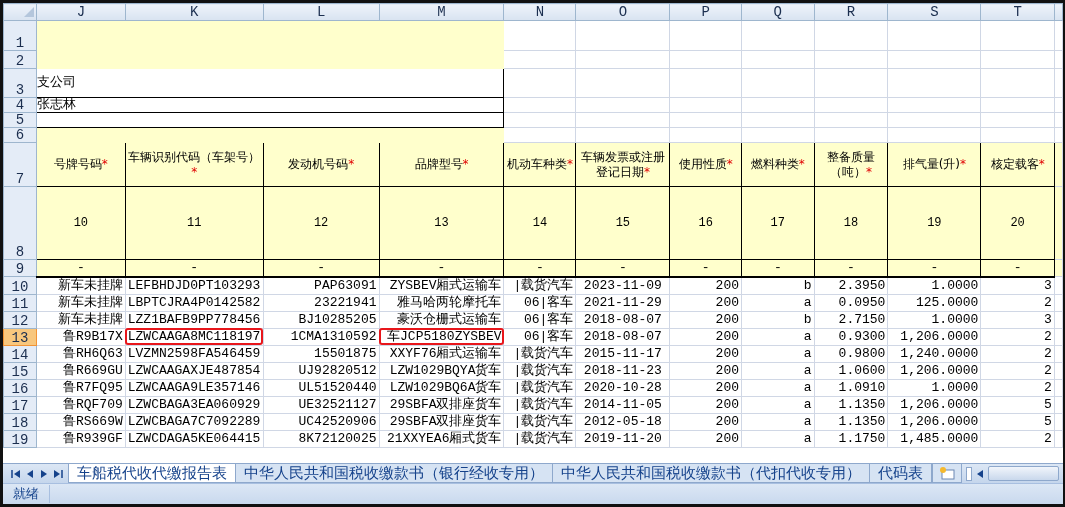  I want to click on table-cell: LZWCAAGAXJE487854, so click(194, 370).